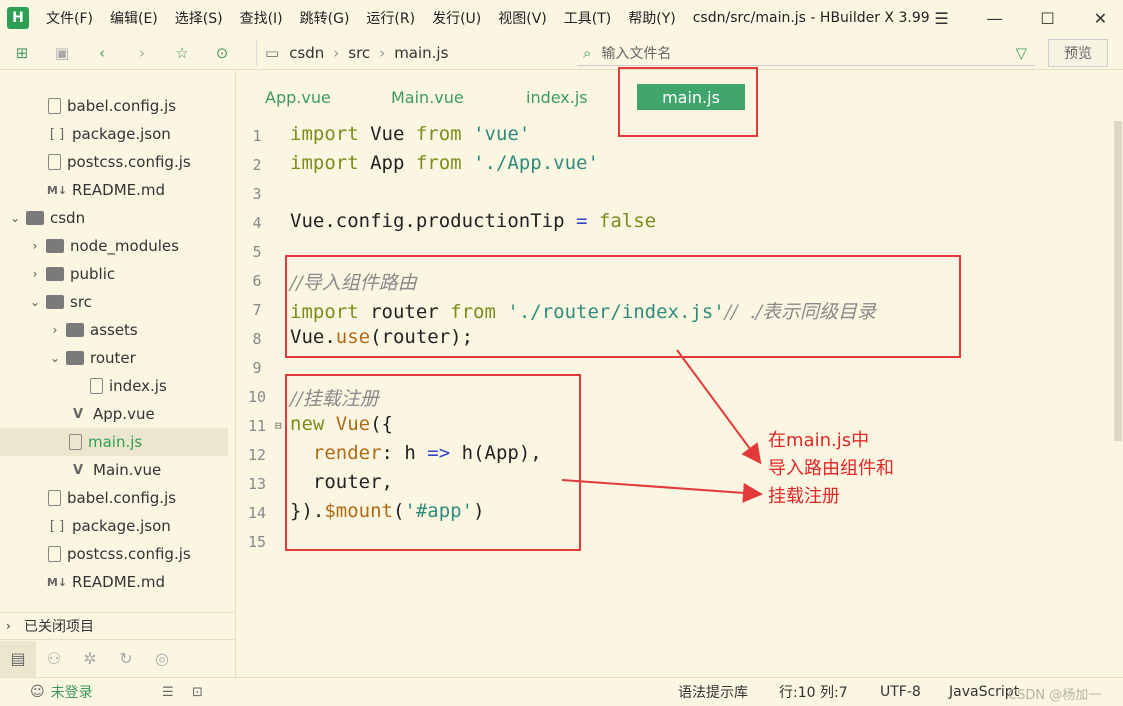 This screenshot has height=706, width=1123. What do you see at coordinates (168, 692) in the screenshot?
I see `list-icon: ☰` at bounding box center [168, 692].